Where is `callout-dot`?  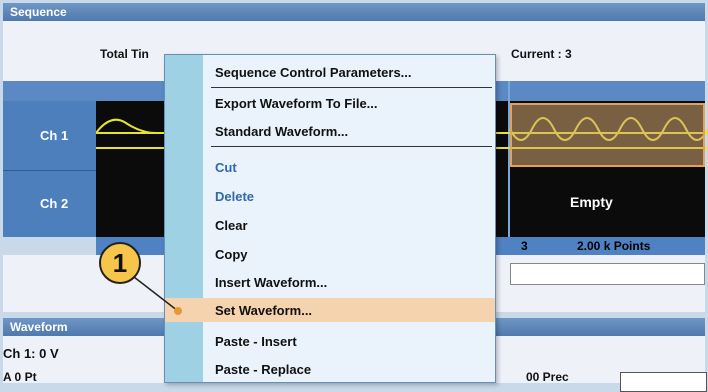 callout-dot is located at coordinates (178, 311).